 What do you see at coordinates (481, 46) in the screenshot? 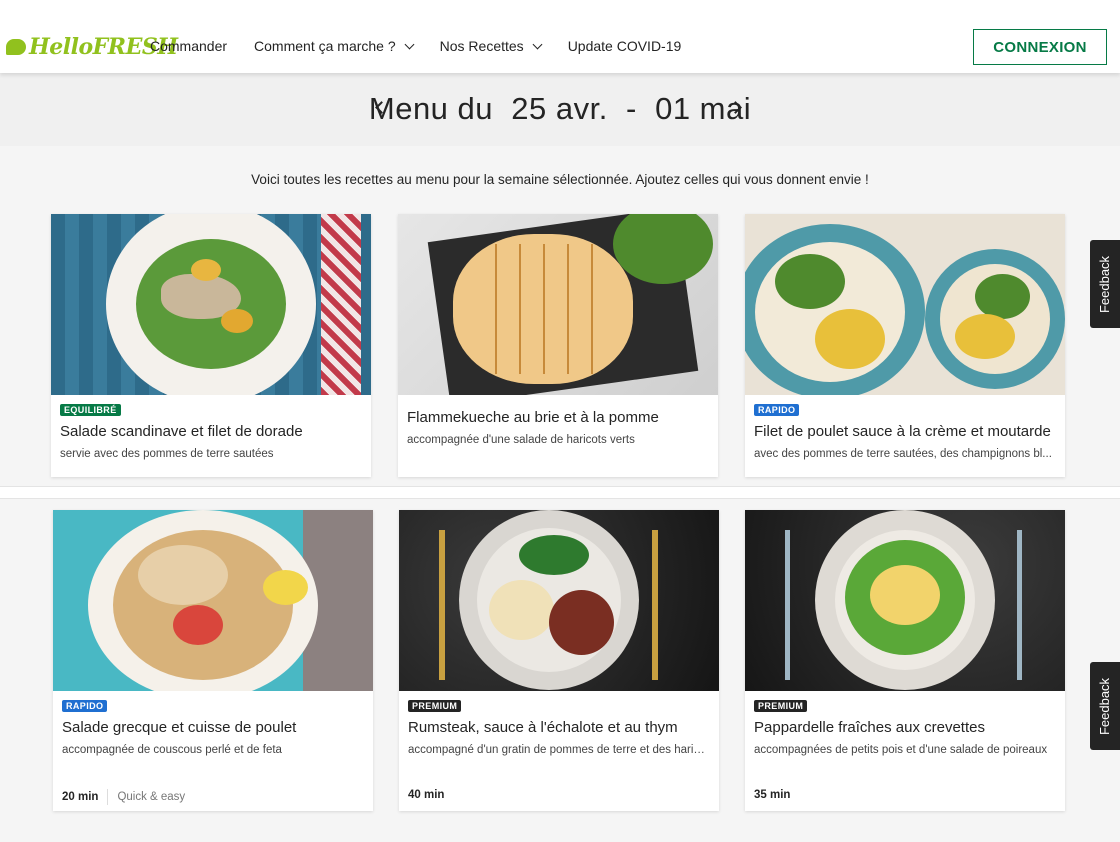
I see `nav-label: Nos Recettes` at bounding box center [481, 46].